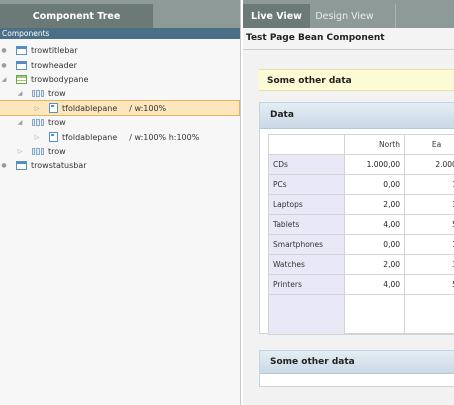 This screenshot has width=454, height=405. What do you see at coordinates (374, 164) in the screenshot?
I see `cell-north: 1.000,00` at bounding box center [374, 164].